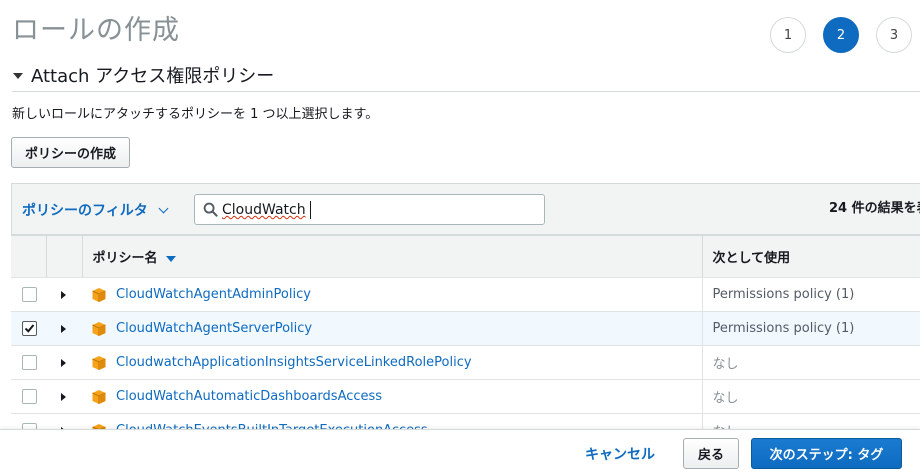 This screenshot has height=475, width=920. What do you see at coordinates (195, 114) in the screenshot?
I see `section-description: 新しいロールにアタッチするポリシーを 1 つ以上選択します。` at bounding box center [195, 114].